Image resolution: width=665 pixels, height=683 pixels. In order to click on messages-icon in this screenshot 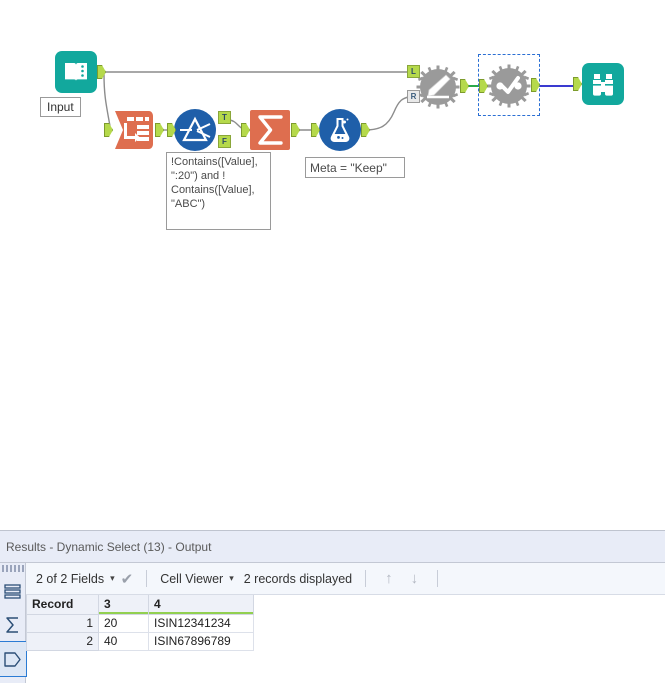, I will do `click(12, 591)`.